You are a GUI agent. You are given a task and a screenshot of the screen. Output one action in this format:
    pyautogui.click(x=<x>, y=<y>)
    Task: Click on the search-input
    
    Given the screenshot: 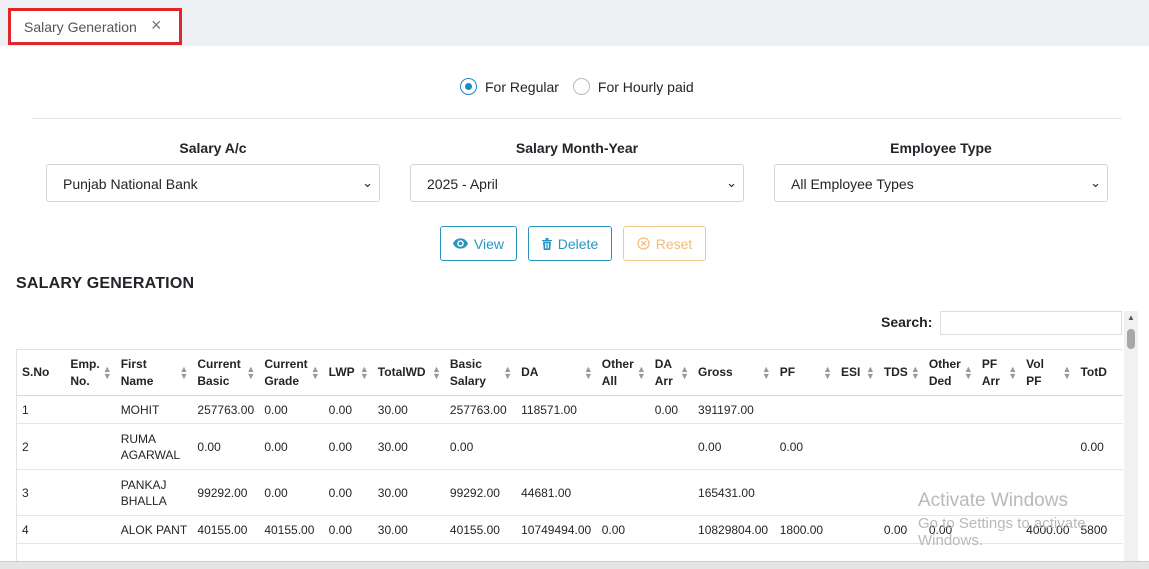 What is the action you would take?
    pyautogui.click(x=1031, y=323)
    